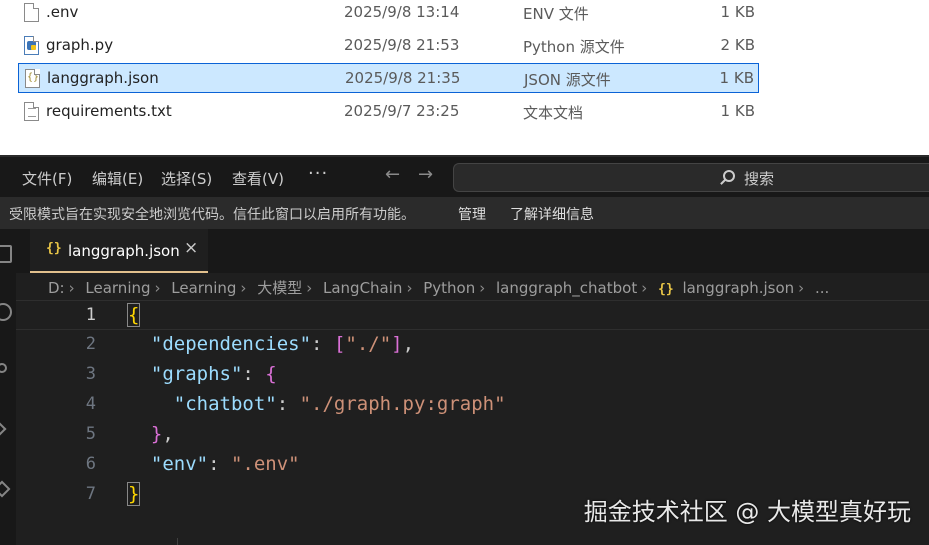 This screenshot has height=545, width=929. Describe the element at coordinates (62, 12) in the screenshot. I see `file-name: .env` at that location.